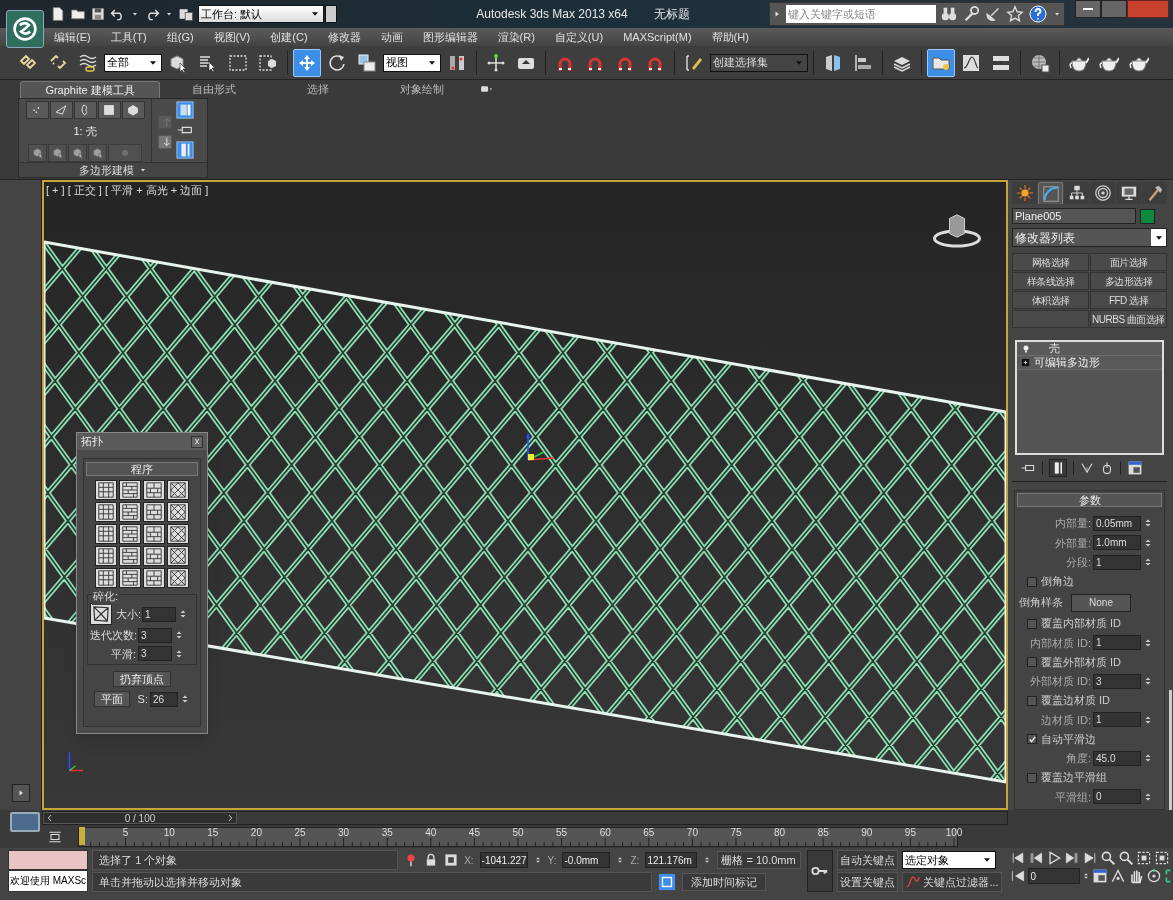  What do you see at coordinates (1117, 523) in the screenshot?
I see `spinner-field: 0.05mm` at bounding box center [1117, 523].